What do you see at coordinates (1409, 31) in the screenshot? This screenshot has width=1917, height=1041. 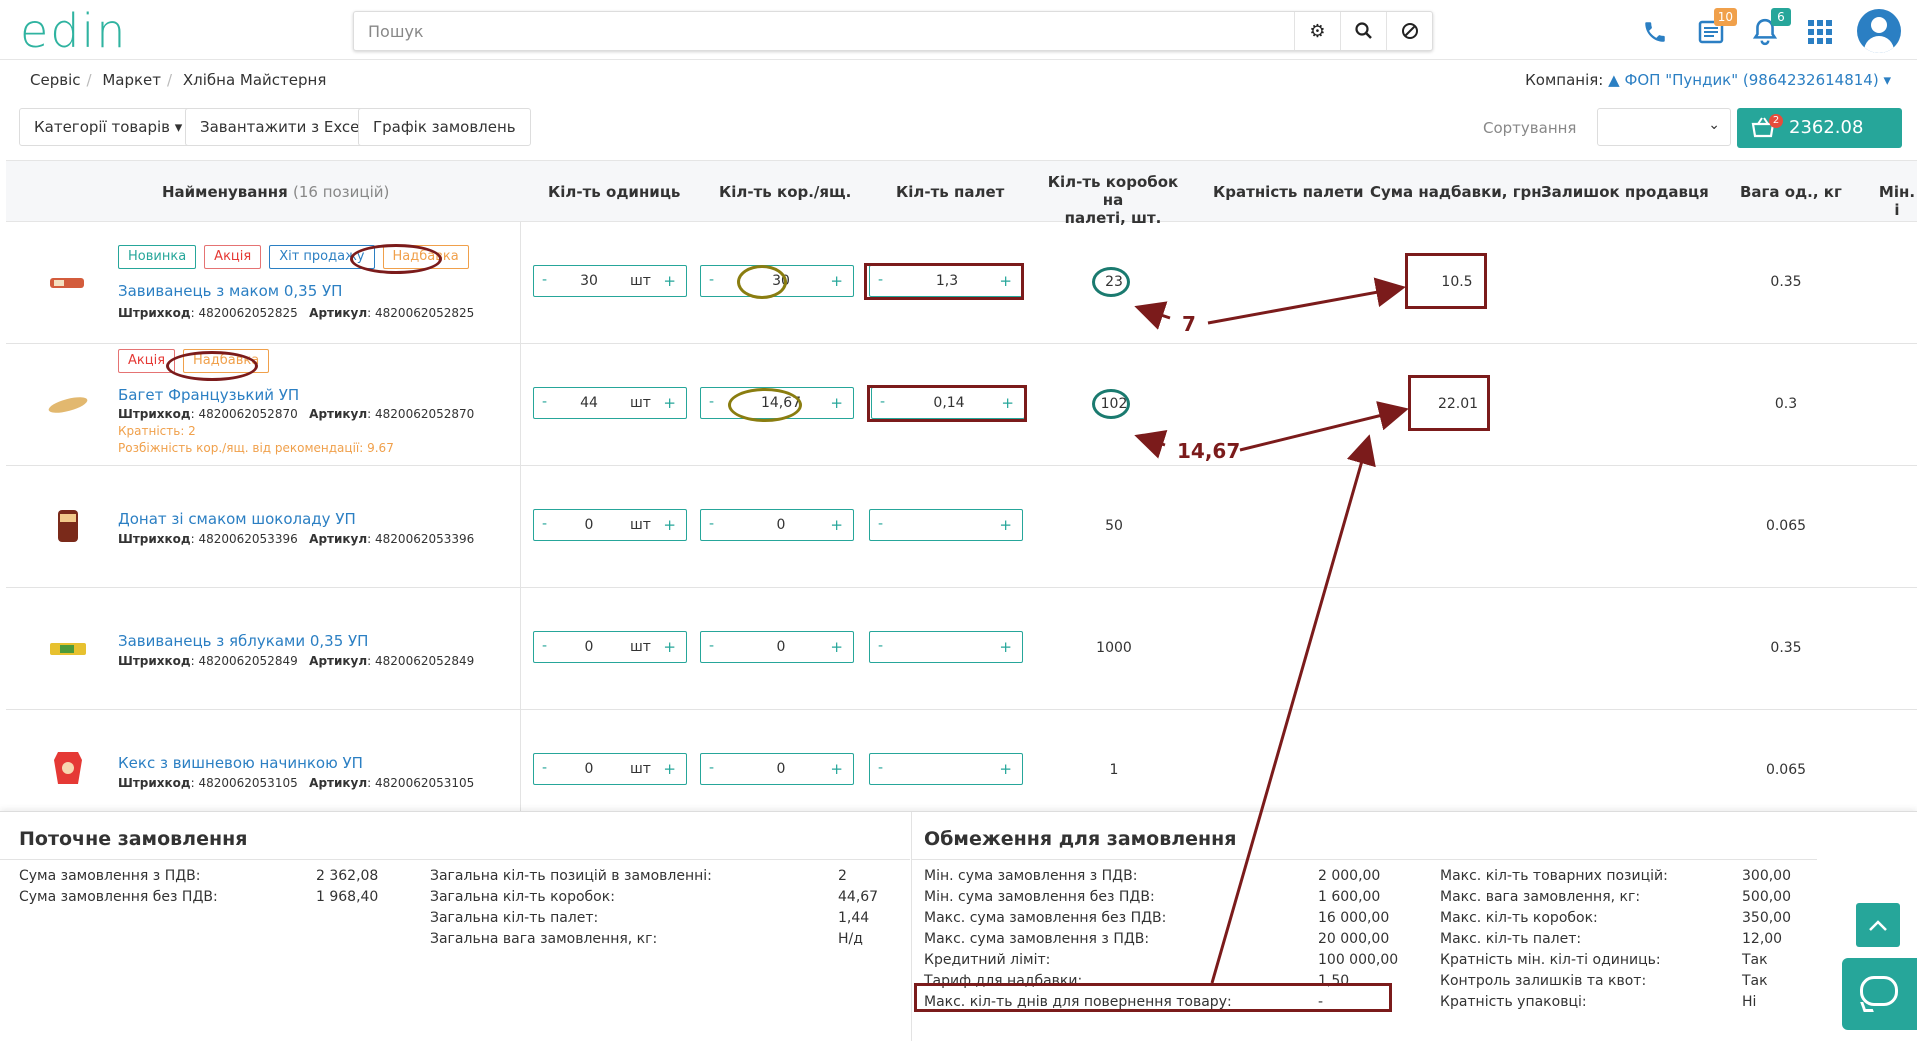 I see `clear-search-icon` at bounding box center [1409, 31].